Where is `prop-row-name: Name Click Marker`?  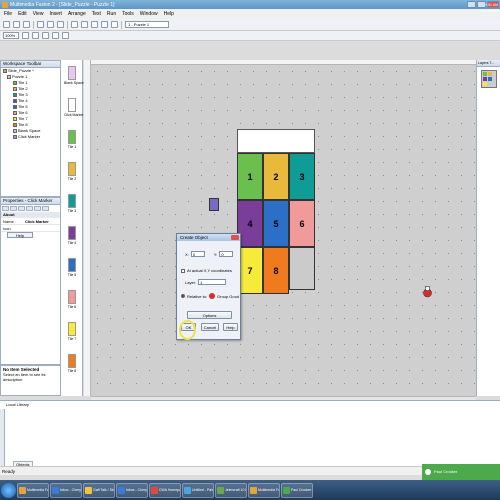
prop-row-name: Name Click Marker is located at coordinates (30, 221).